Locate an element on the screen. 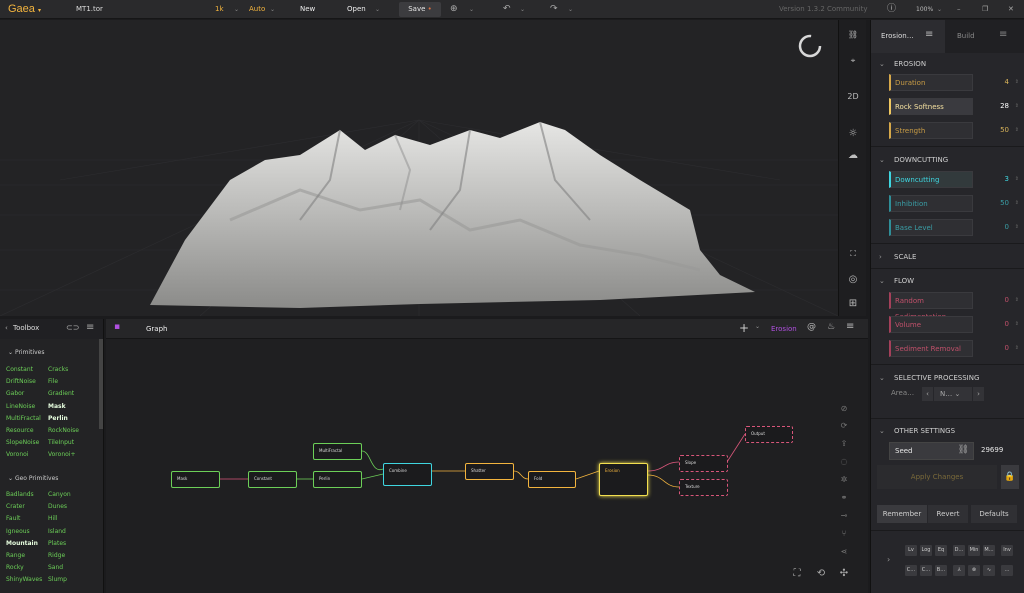 This screenshot has width=1024, height=593. node-erosion: Erosion is located at coordinates (623, 479).